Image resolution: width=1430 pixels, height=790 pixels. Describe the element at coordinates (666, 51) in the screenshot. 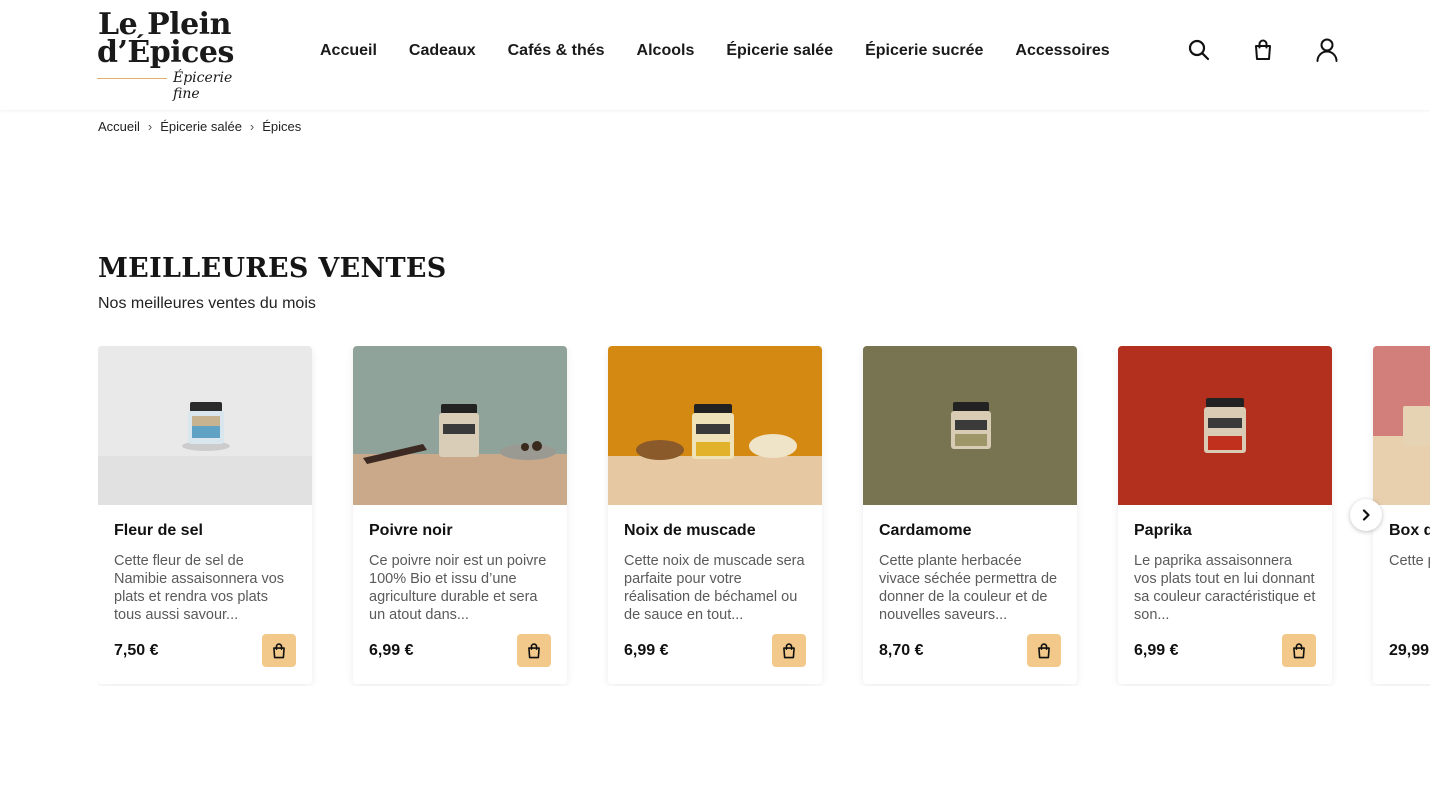

I see `nav-item-alcools: Alcools` at that location.